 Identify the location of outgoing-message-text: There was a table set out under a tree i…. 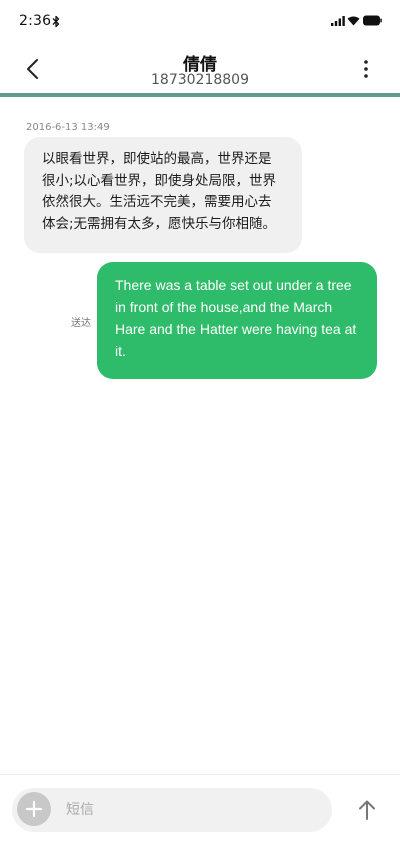
(236, 318).